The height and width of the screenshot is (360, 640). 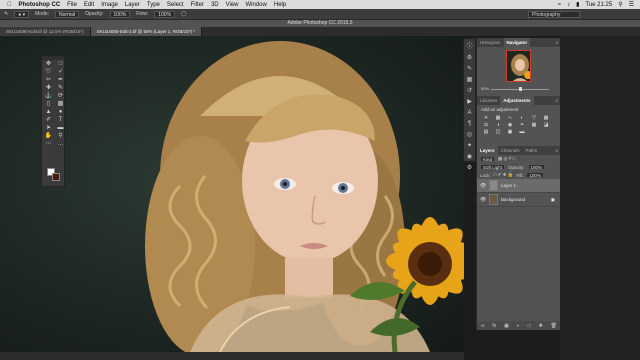 What do you see at coordinates (89, 5) in the screenshot?
I see `menu-edit: Edit` at bounding box center [89, 5].